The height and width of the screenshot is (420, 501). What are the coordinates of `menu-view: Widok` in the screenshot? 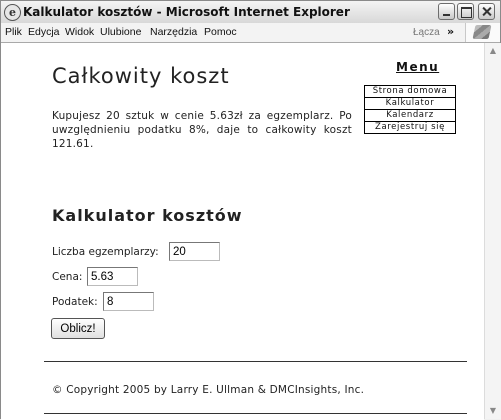 It's located at (79, 32).